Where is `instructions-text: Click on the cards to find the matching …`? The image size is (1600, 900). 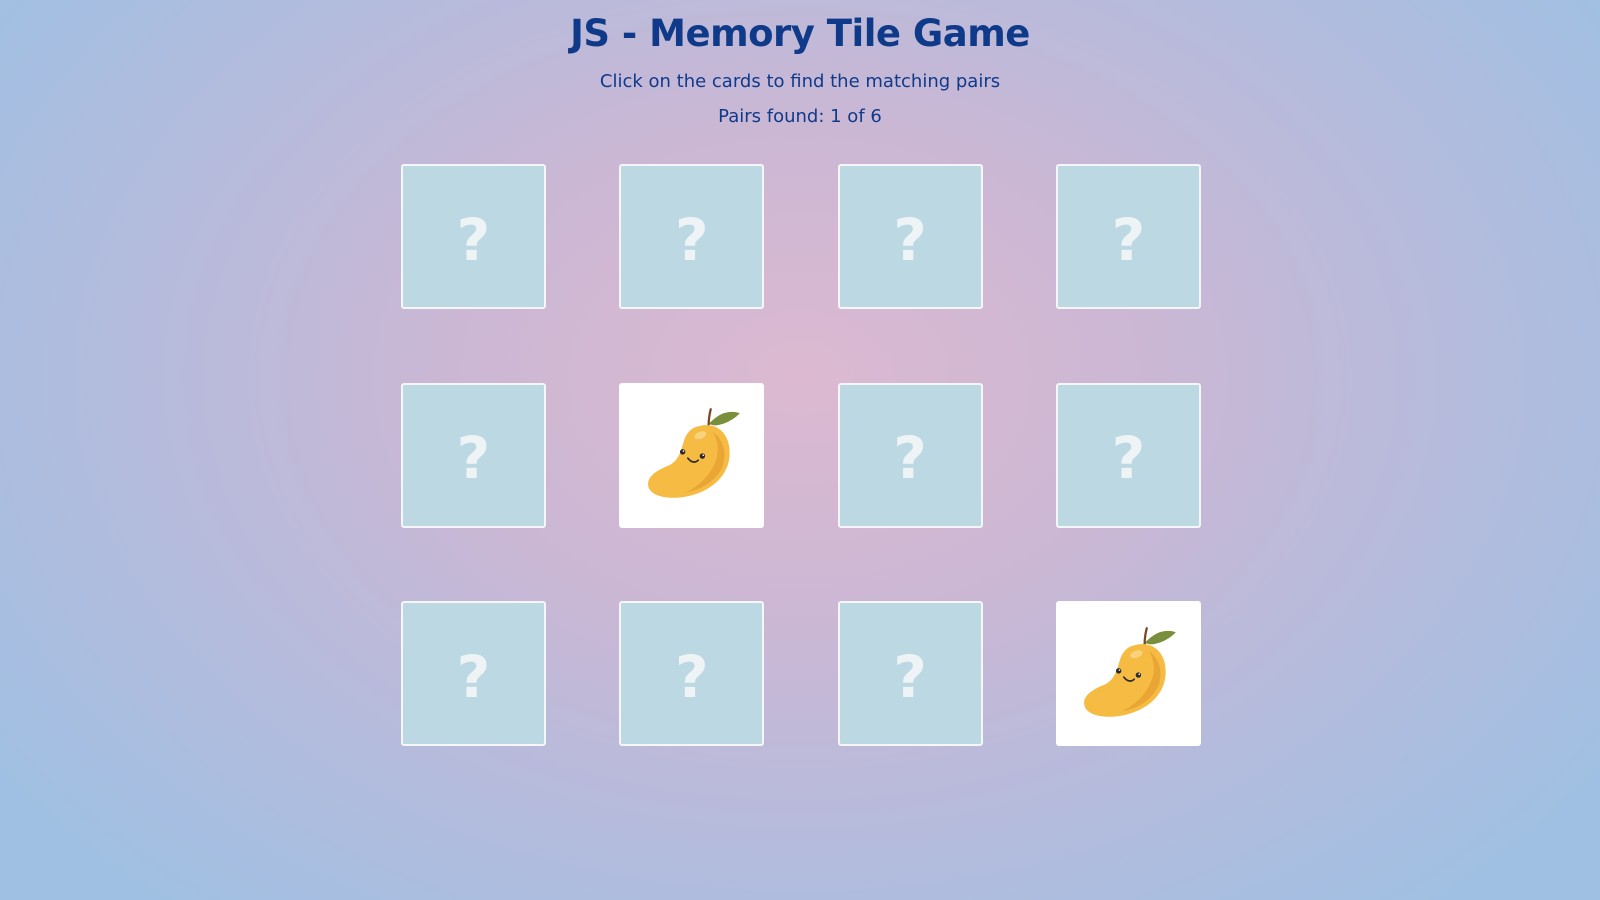 instructions-text: Click on the cards to find the matching … is located at coordinates (800, 81).